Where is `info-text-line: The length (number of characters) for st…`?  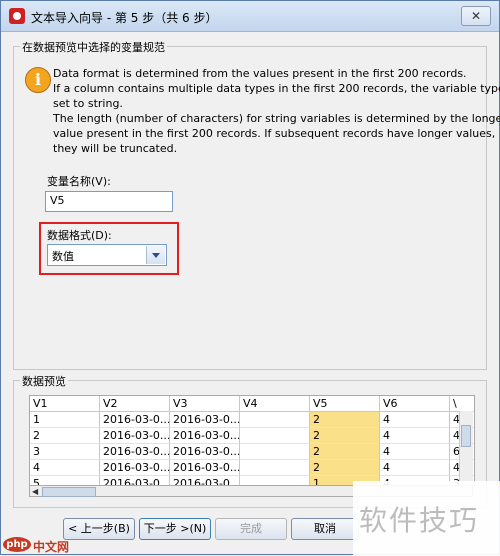 info-text-line: The length (number of characters) for st… is located at coordinates (276, 118).